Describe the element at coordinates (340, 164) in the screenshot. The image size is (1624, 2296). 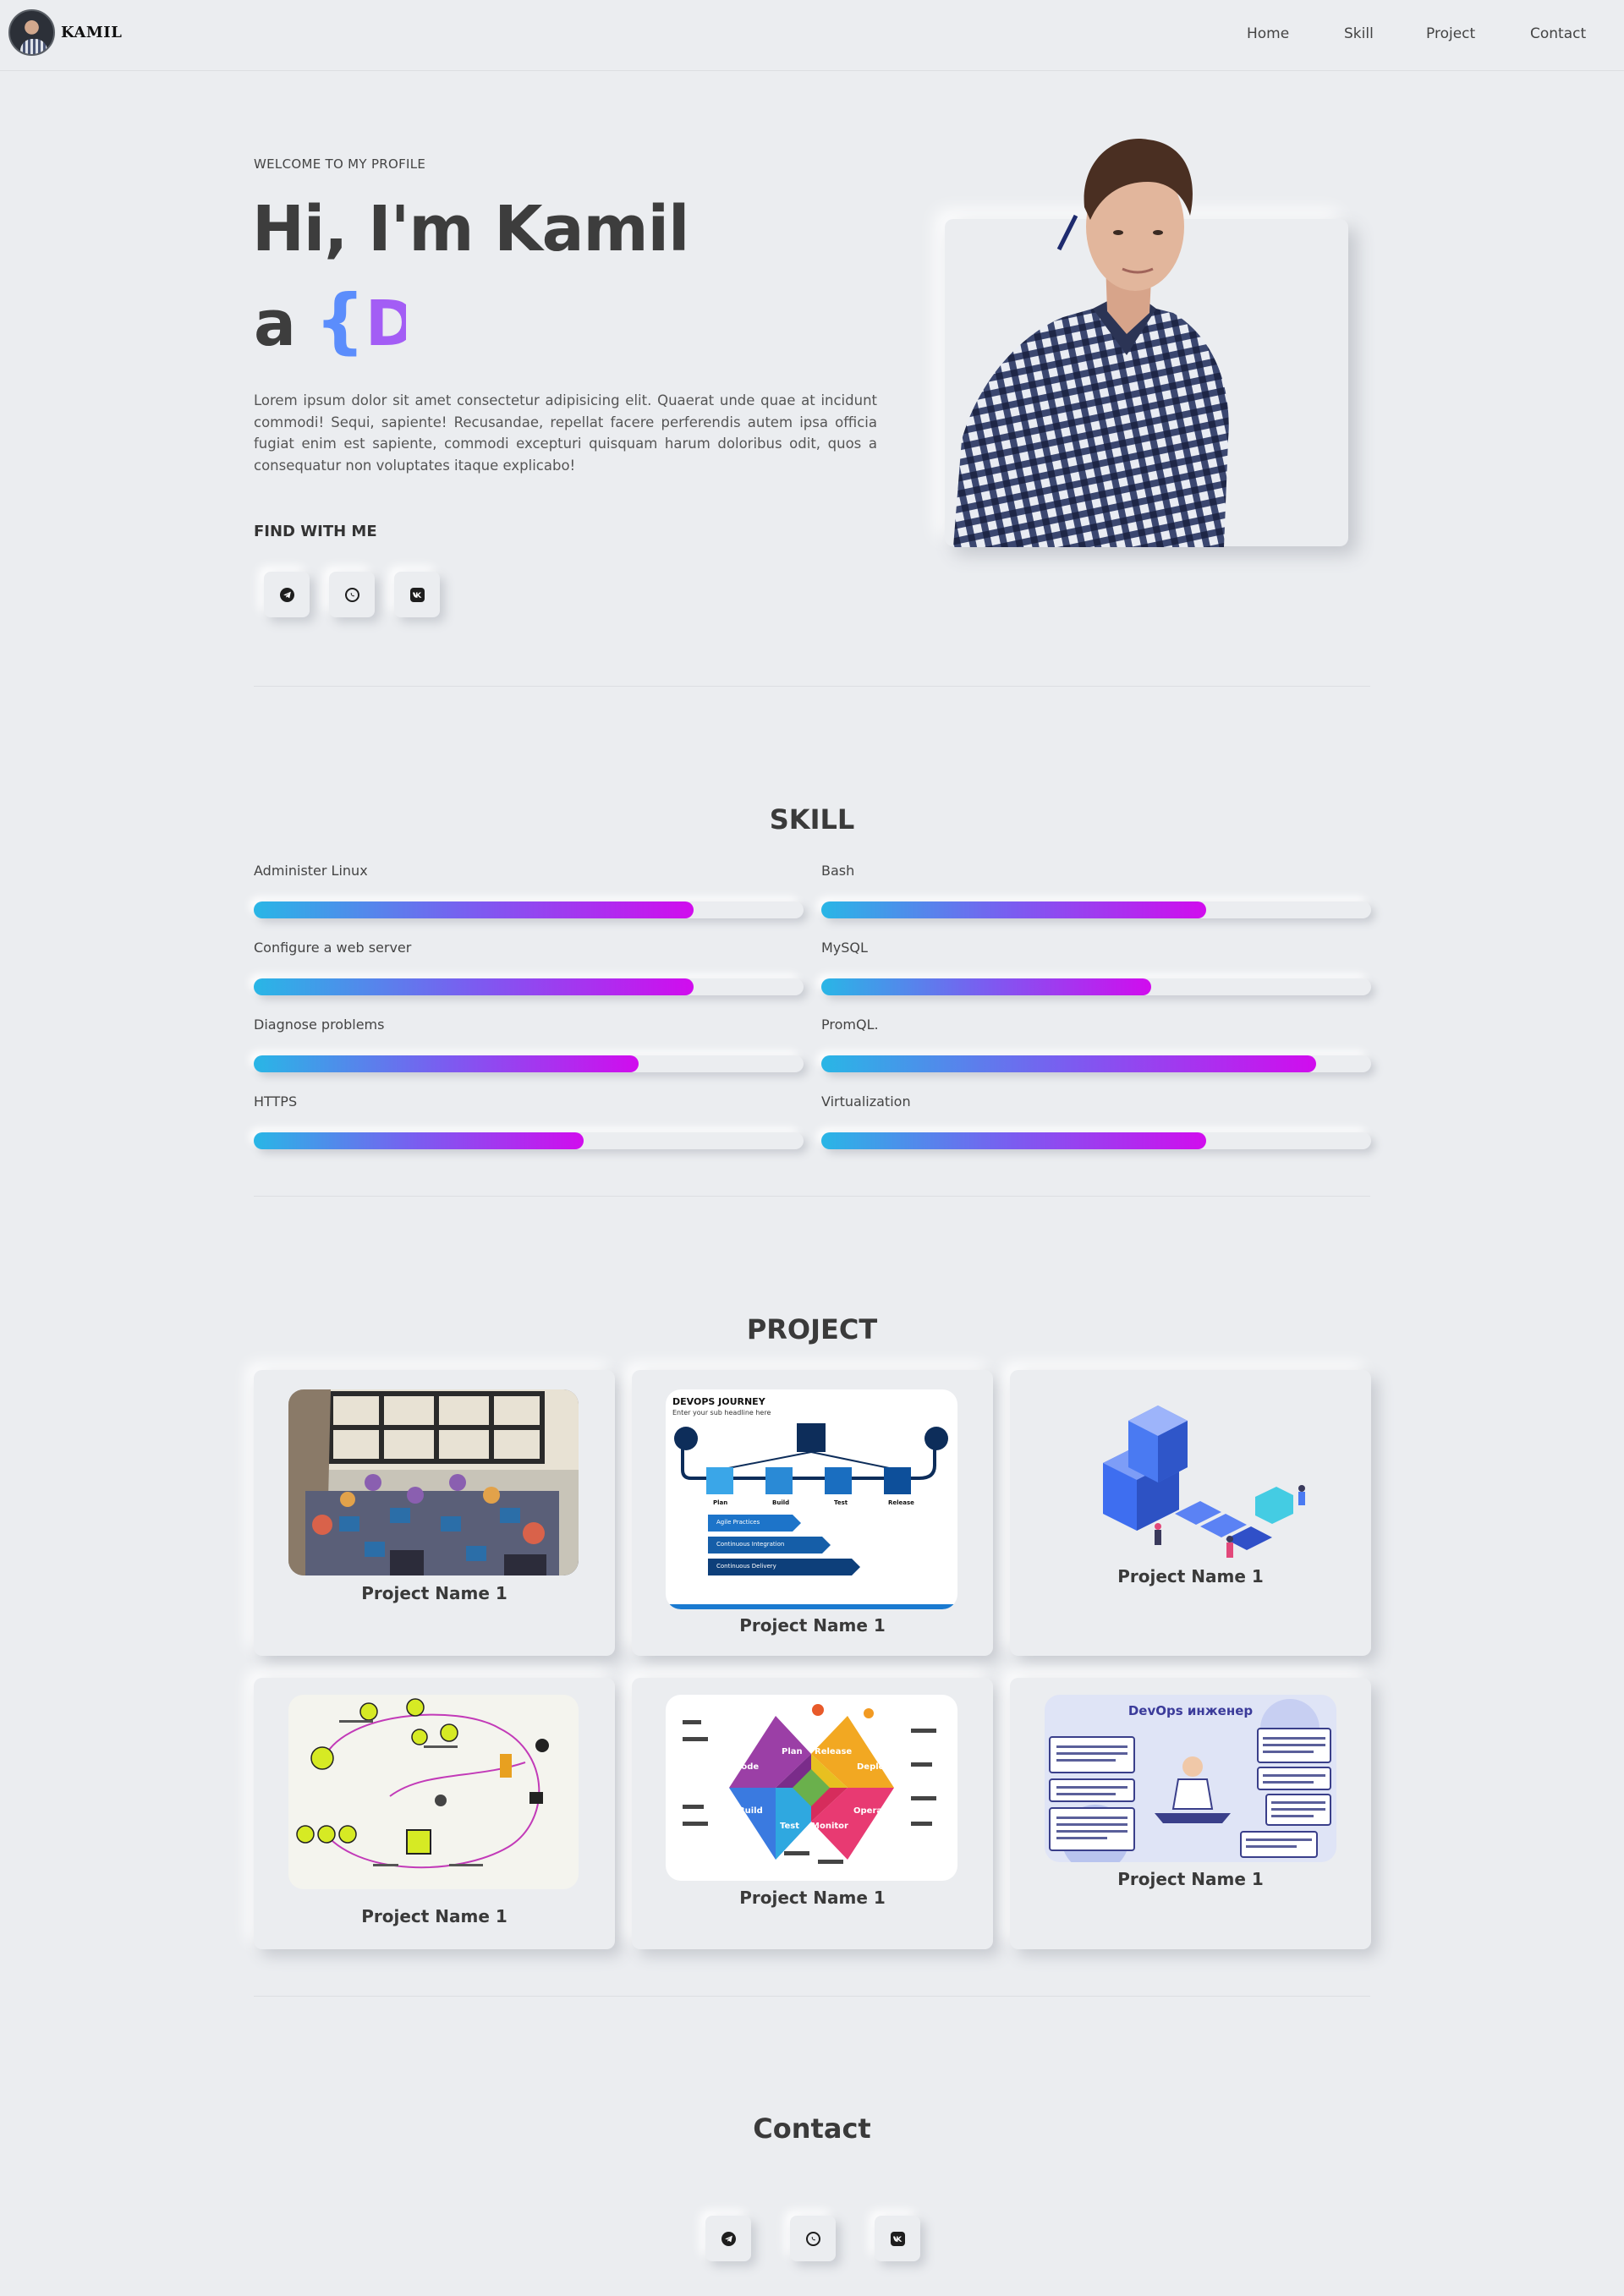
I see `welcome-text: WELCOME TO MY PROFILE` at that location.